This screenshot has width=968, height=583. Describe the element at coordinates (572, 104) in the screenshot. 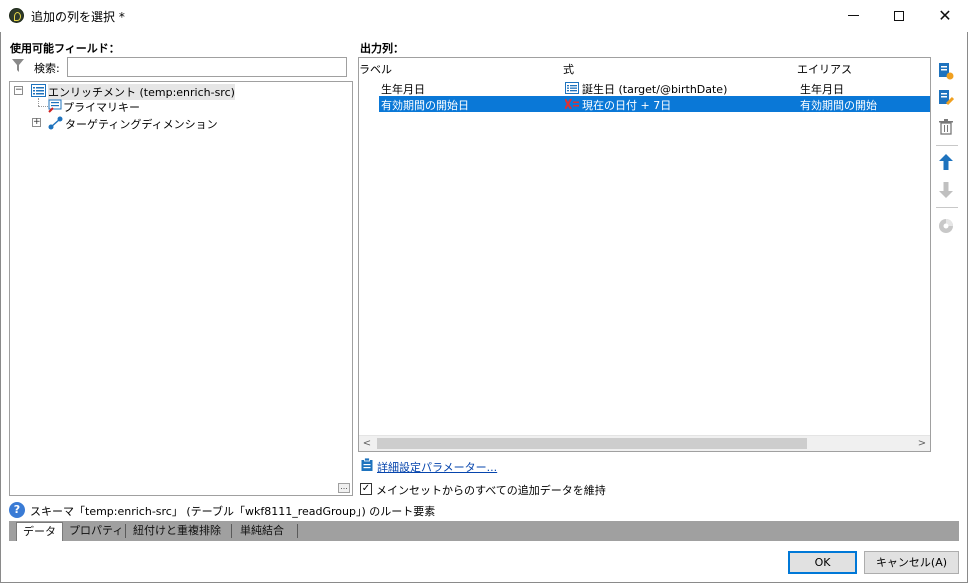

I see `formula-icon` at that location.